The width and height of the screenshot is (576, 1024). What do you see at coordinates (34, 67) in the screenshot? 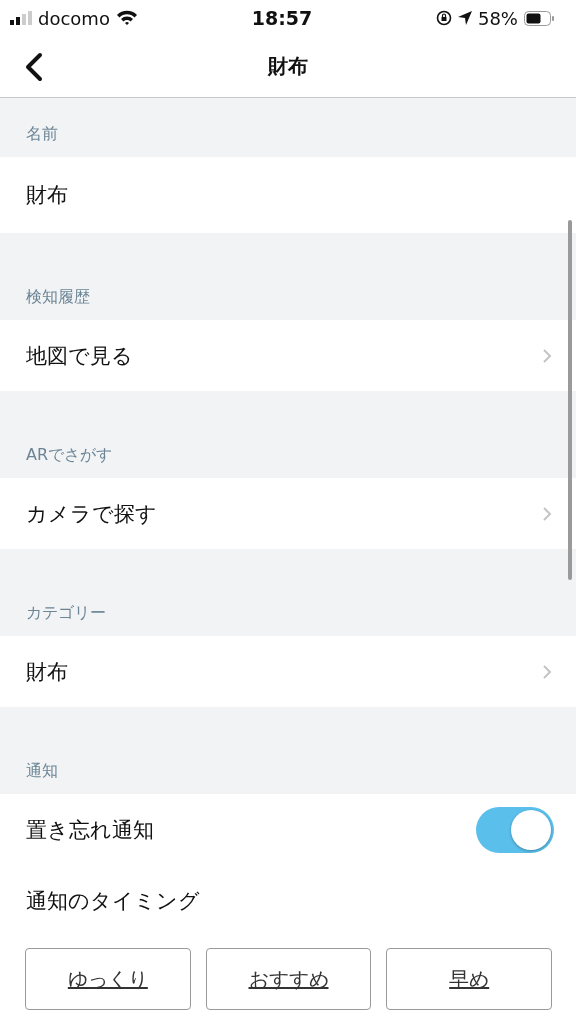
I see `back-icon` at bounding box center [34, 67].